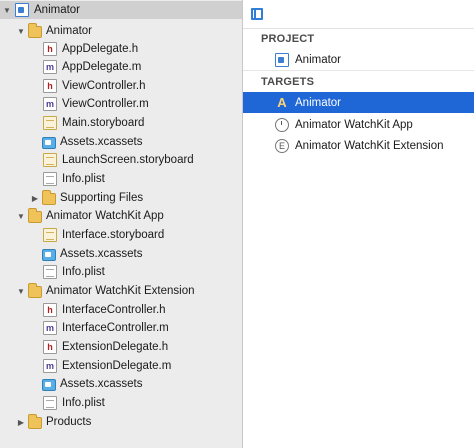  I want to click on editor-toolbar, so click(358, 14).